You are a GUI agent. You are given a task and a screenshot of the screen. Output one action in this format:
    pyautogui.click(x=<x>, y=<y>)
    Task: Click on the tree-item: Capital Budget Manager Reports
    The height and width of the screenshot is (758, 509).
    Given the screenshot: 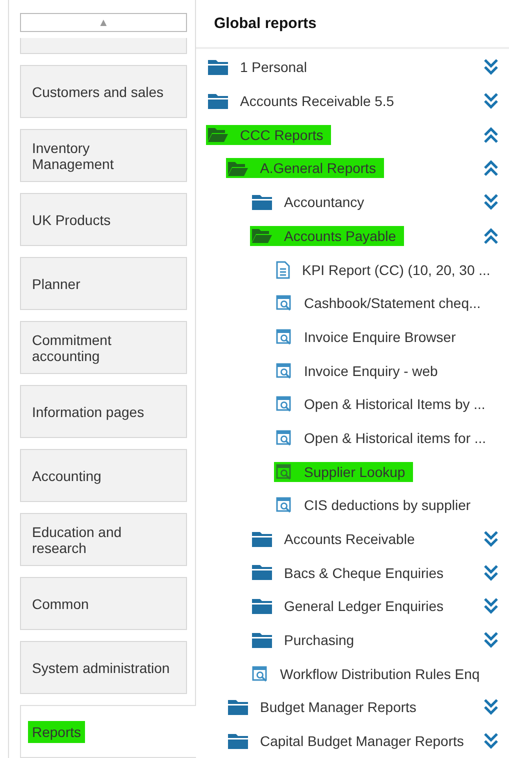 What is the action you would take?
    pyautogui.click(x=349, y=741)
    